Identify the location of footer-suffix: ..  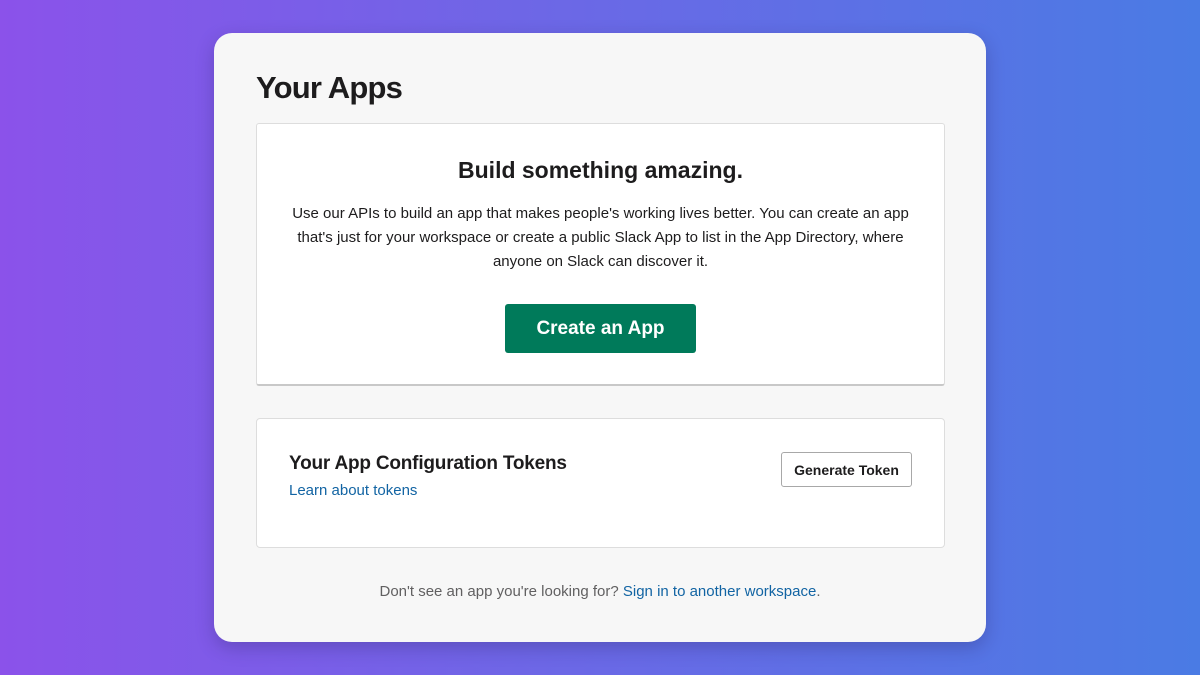
(818, 591).